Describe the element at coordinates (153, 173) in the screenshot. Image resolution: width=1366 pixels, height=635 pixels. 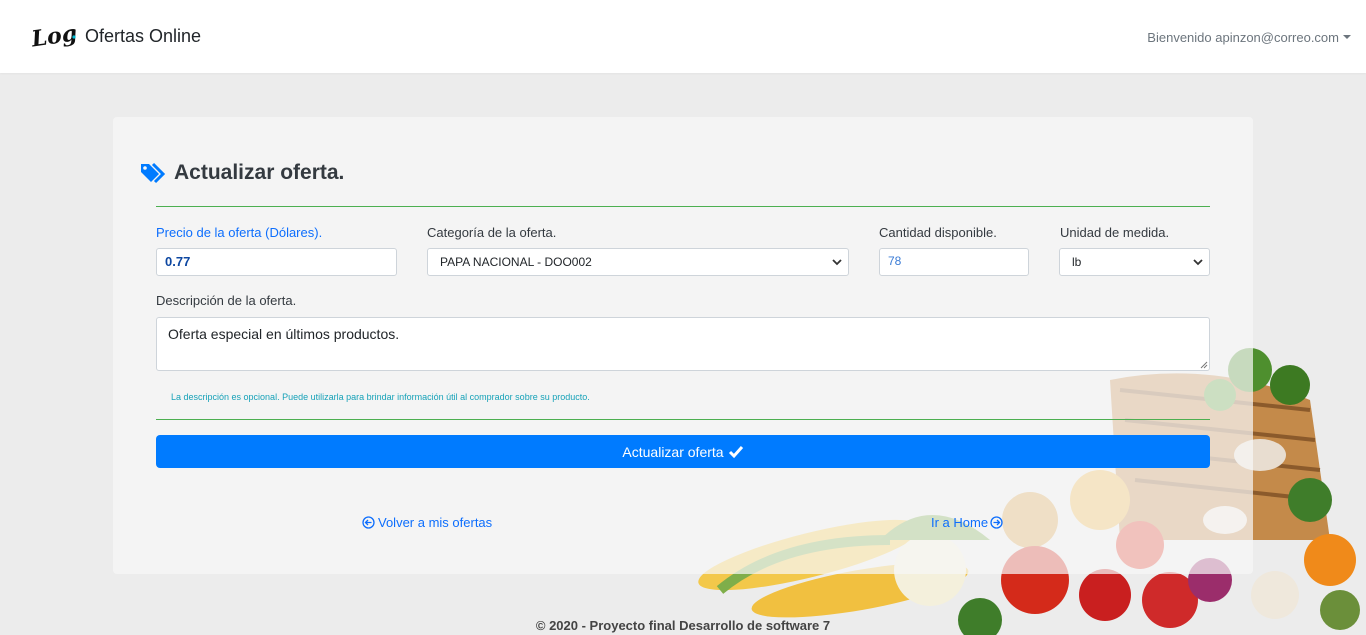
I see `tags-icon` at that location.